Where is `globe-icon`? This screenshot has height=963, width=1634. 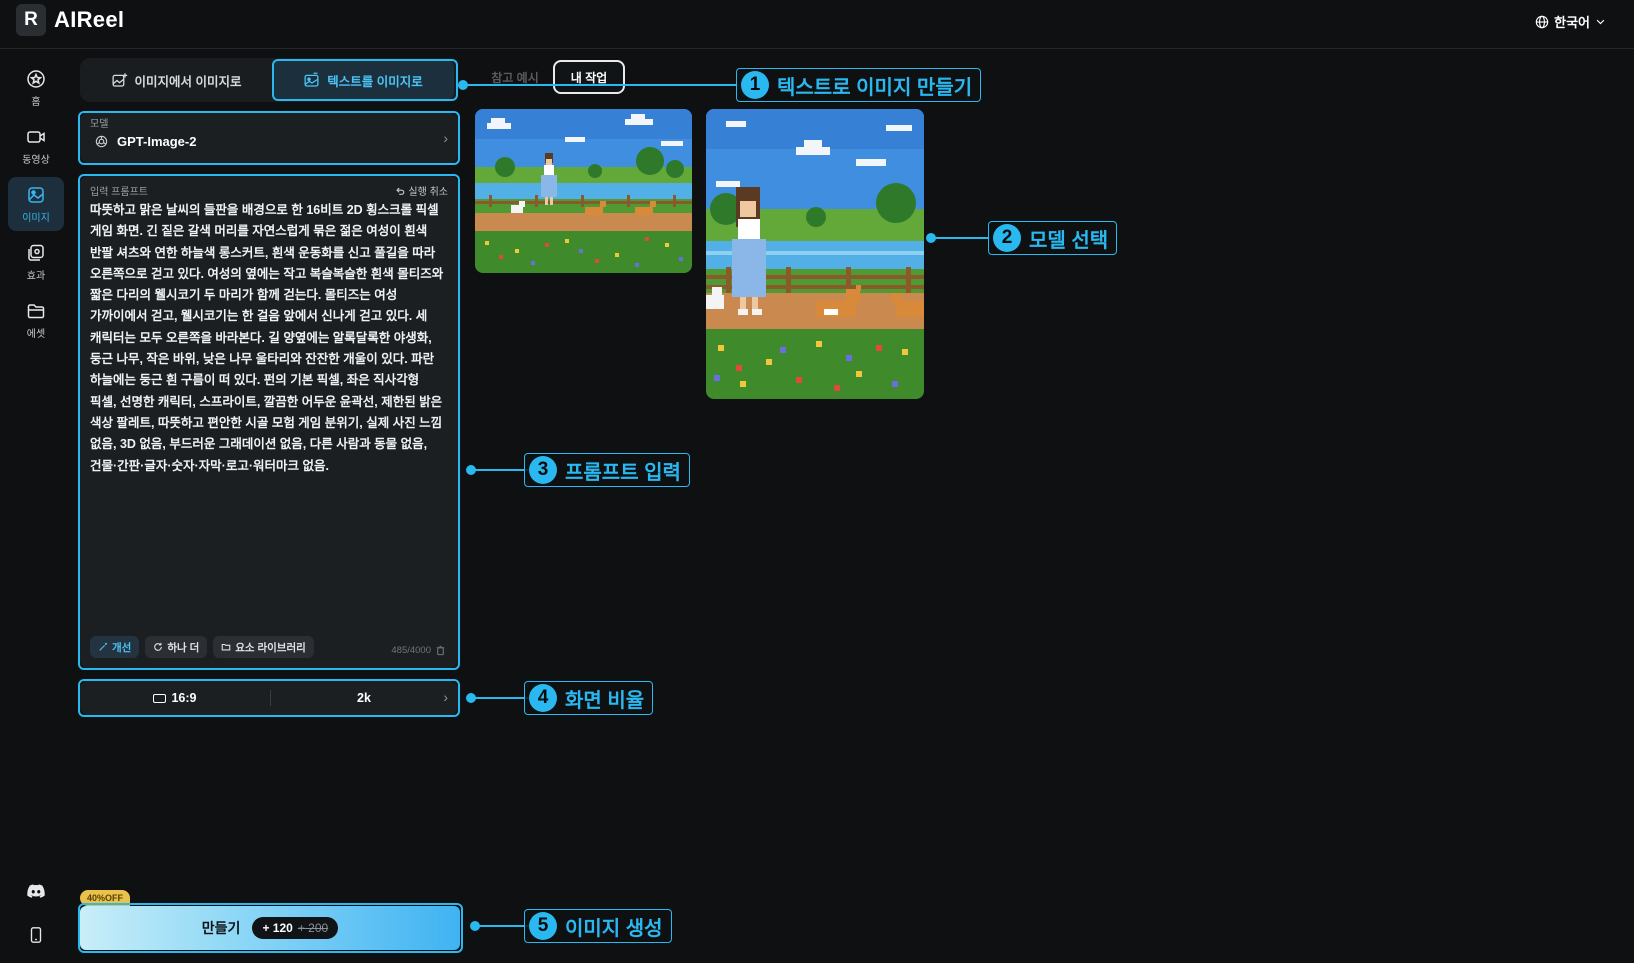
globe-icon is located at coordinates (1542, 21).